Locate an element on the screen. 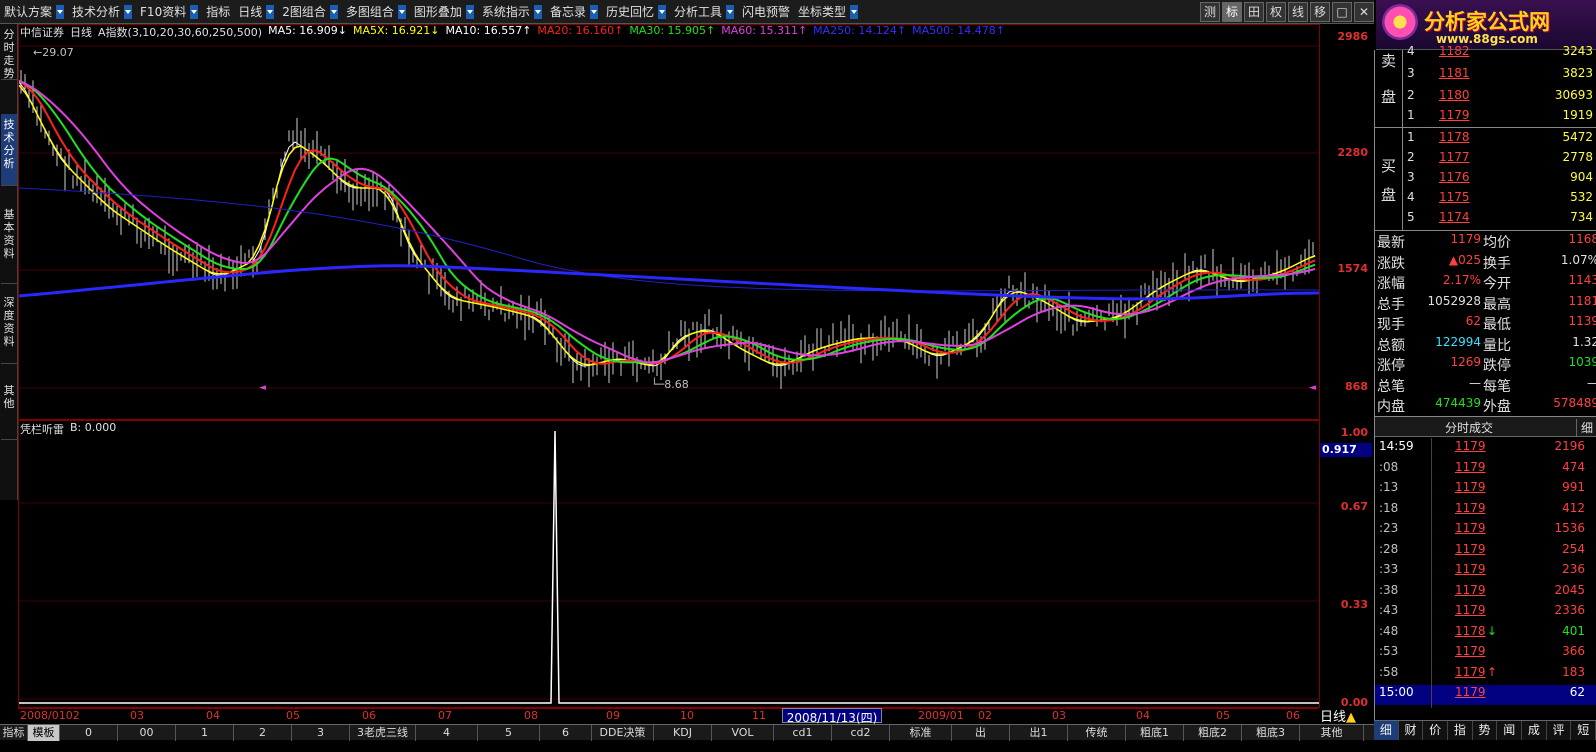 The width and height of the screenshot is (1596, 752). sidebar-tab-0: 分时走势 is located at coordinates (9, 52).